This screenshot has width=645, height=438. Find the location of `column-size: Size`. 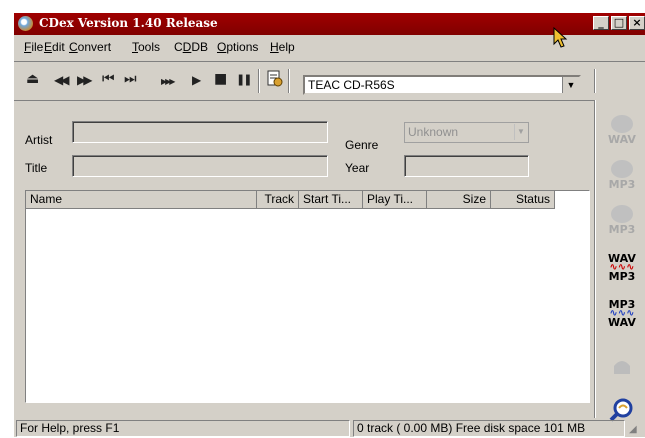

column-size: Size is located at coordinates (459, 200).